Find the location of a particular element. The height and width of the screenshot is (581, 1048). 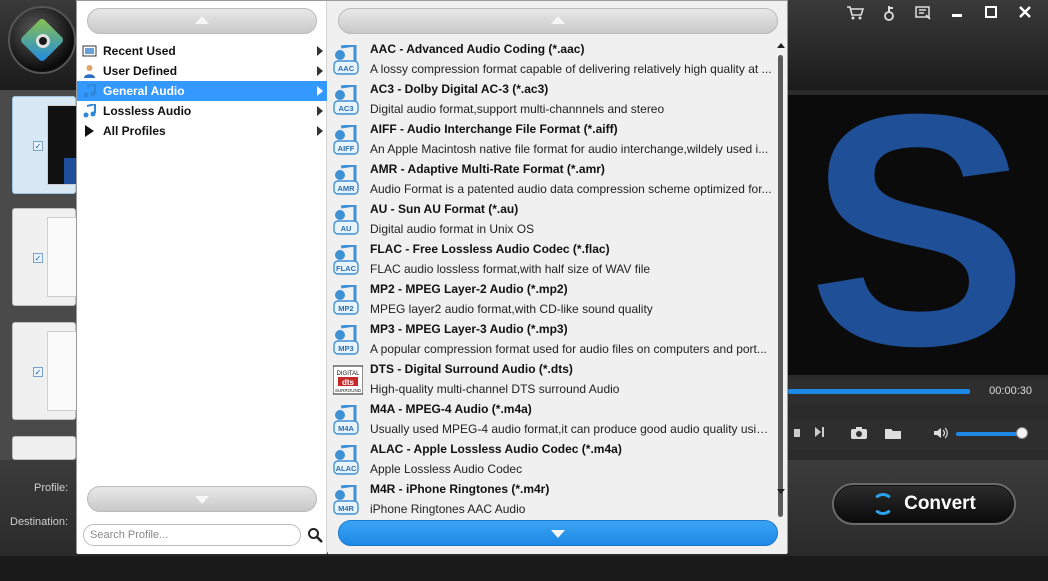

category-label: General Audio is located at coordinates (144, 91).